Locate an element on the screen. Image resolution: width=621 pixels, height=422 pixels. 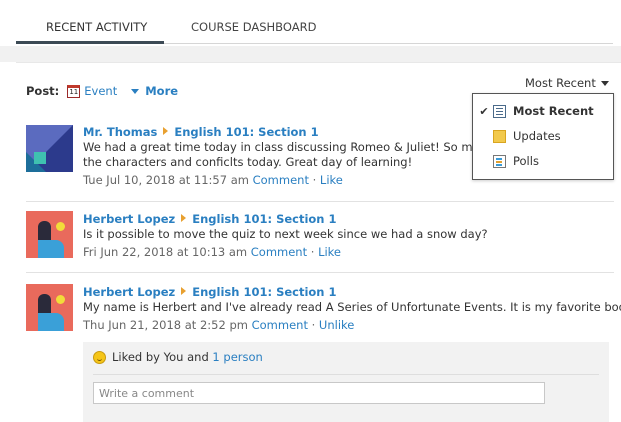
post-timestamp: Thu Jun 21, 2018 at 2:52 pm is located at coordinates (165, 325).